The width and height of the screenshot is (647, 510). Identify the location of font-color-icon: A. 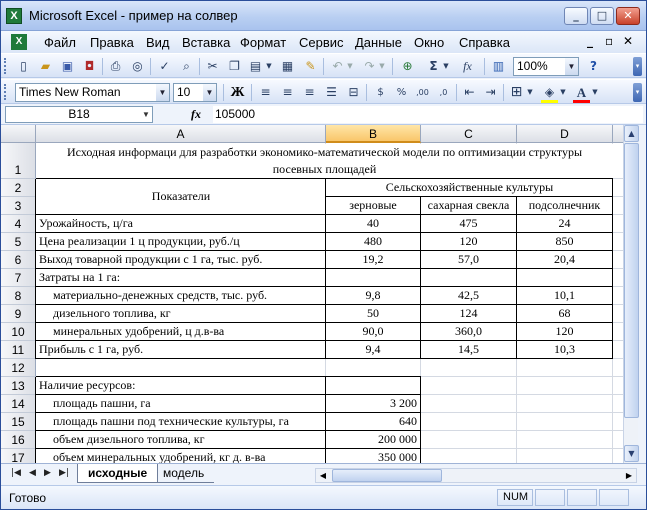
(581, 92).